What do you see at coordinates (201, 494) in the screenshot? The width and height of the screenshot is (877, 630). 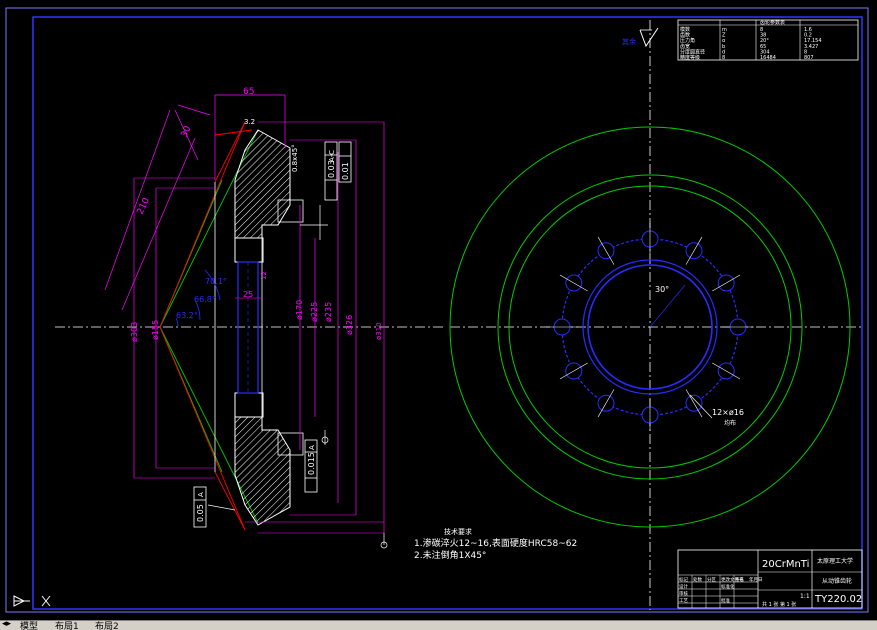 I see `gdt-runout-b-datum: A` at bounding box center [201, 494].